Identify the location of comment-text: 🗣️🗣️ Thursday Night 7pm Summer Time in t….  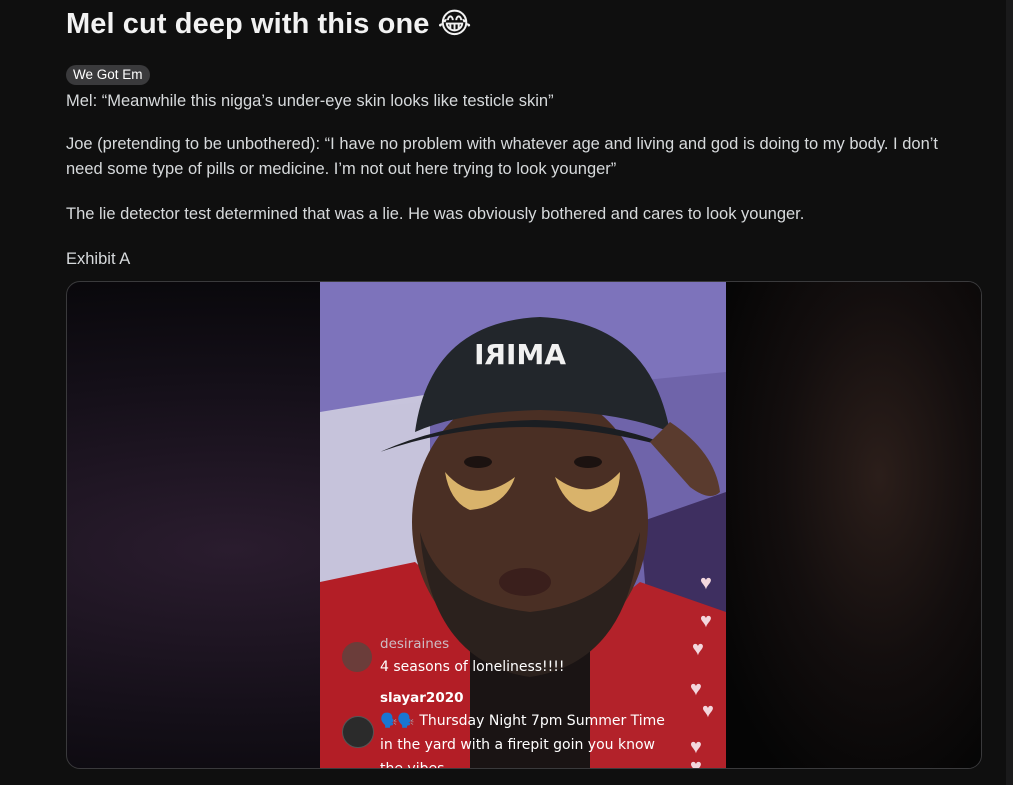
(522, 740).